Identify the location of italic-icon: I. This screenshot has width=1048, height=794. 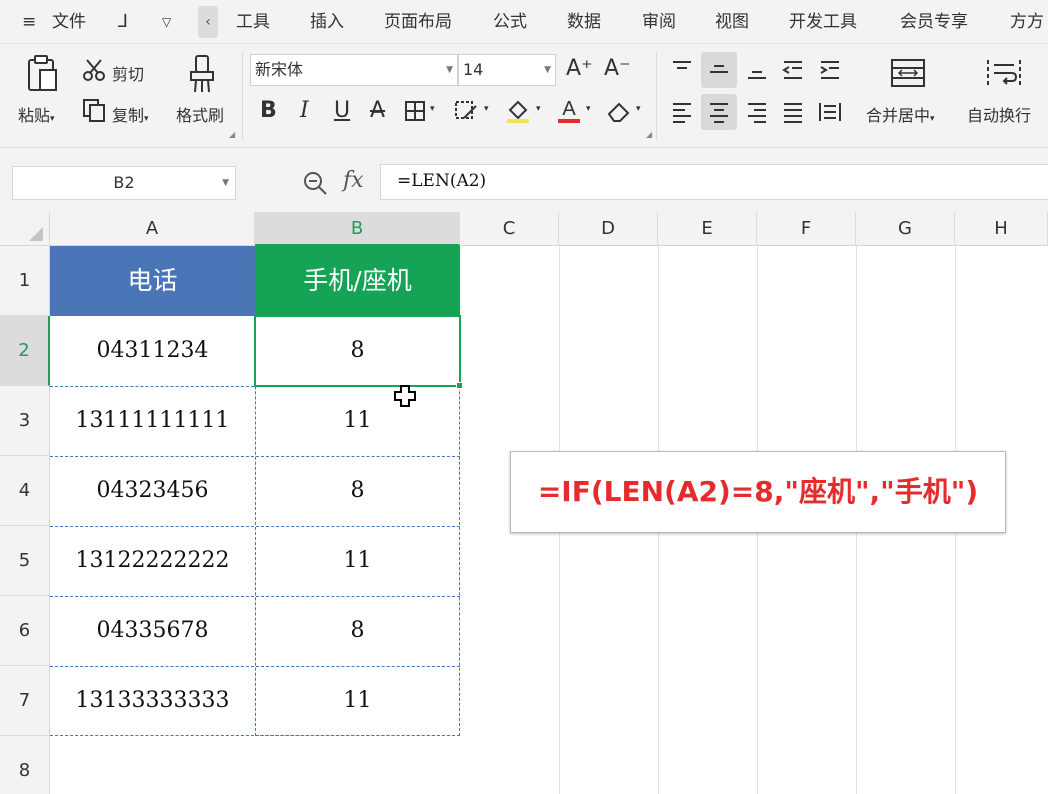
(304, 110).